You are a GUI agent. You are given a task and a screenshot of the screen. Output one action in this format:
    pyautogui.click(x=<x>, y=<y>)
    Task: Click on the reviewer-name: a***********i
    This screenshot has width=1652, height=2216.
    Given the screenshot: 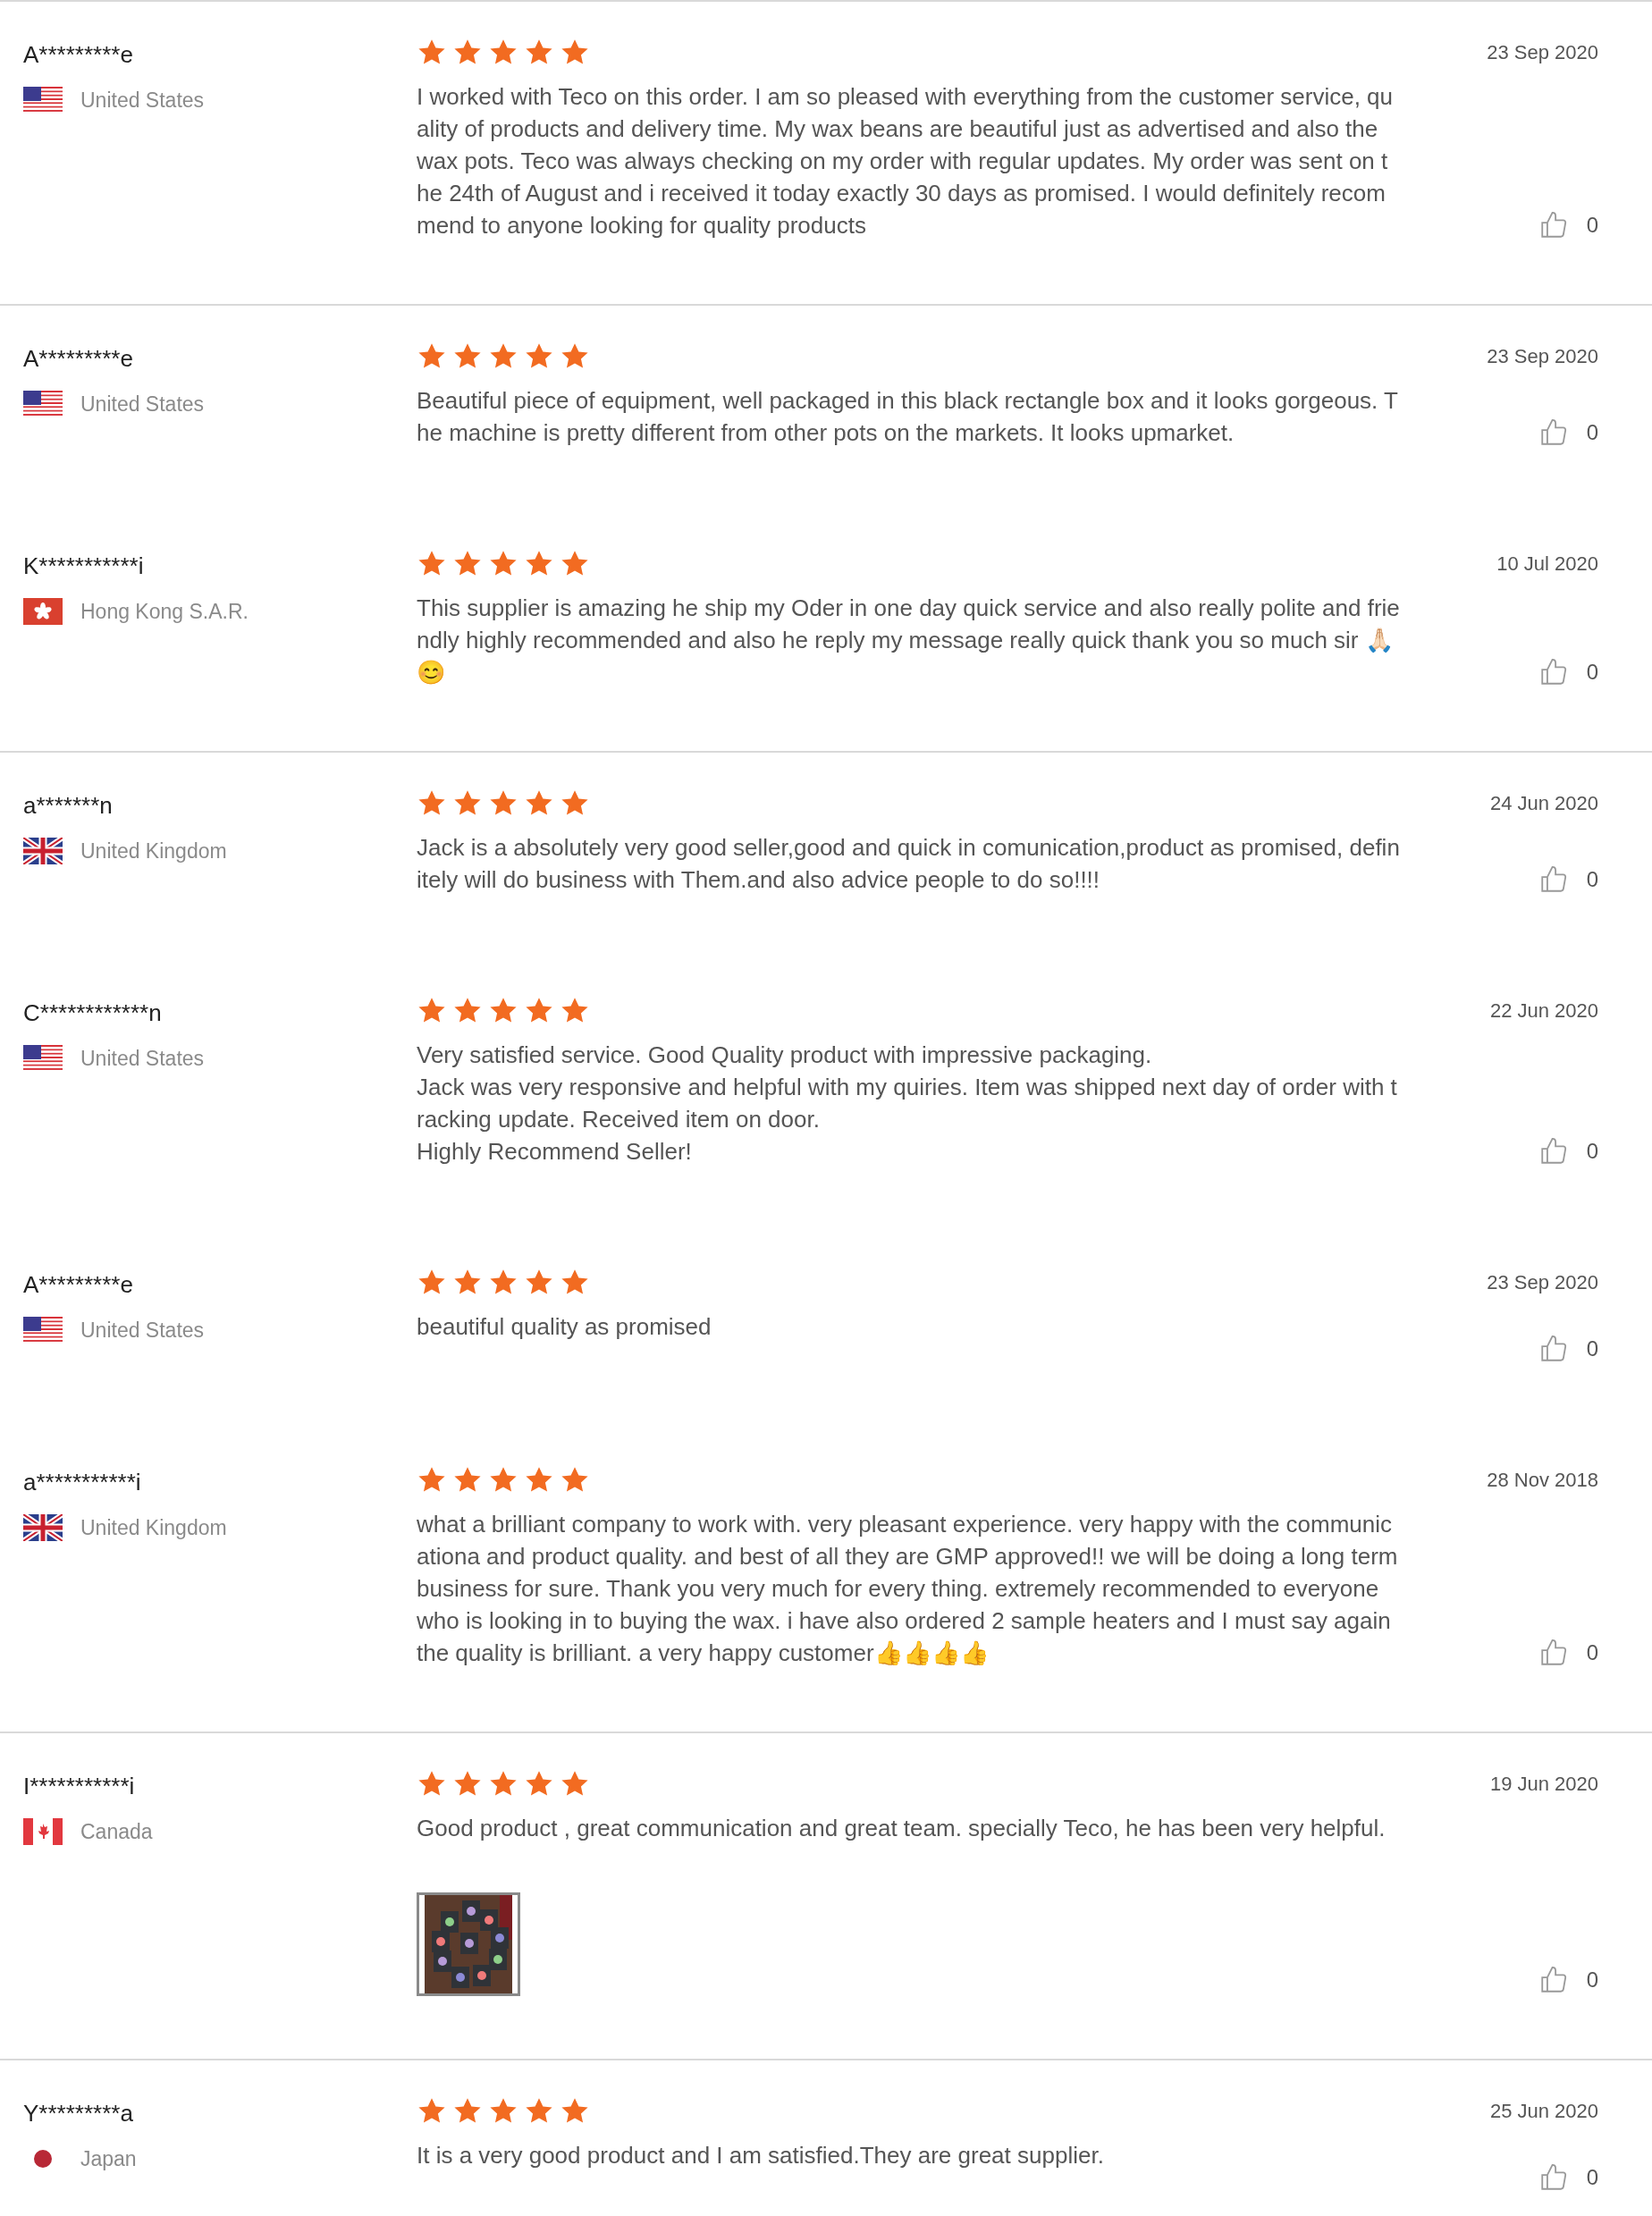 What is the action you would take?
    pyautogui.click(x=82, y=1482)
    